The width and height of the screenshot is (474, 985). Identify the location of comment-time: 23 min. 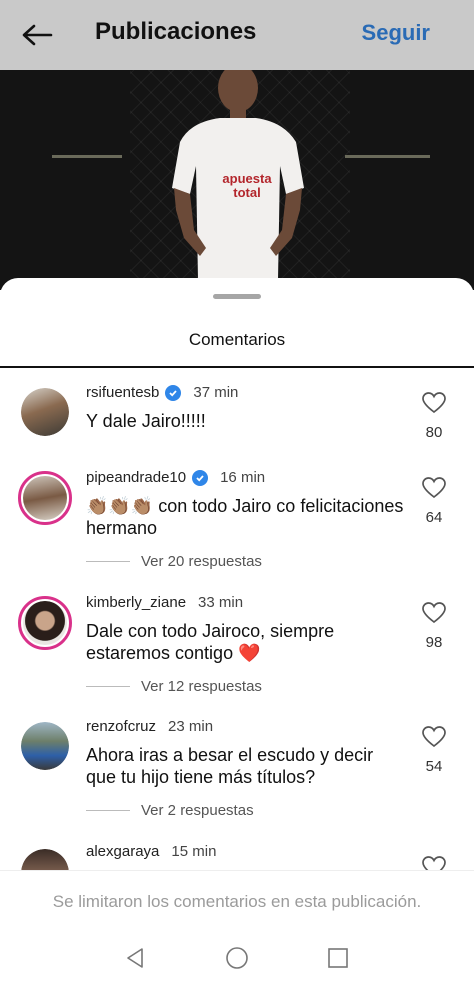
(191, 726).